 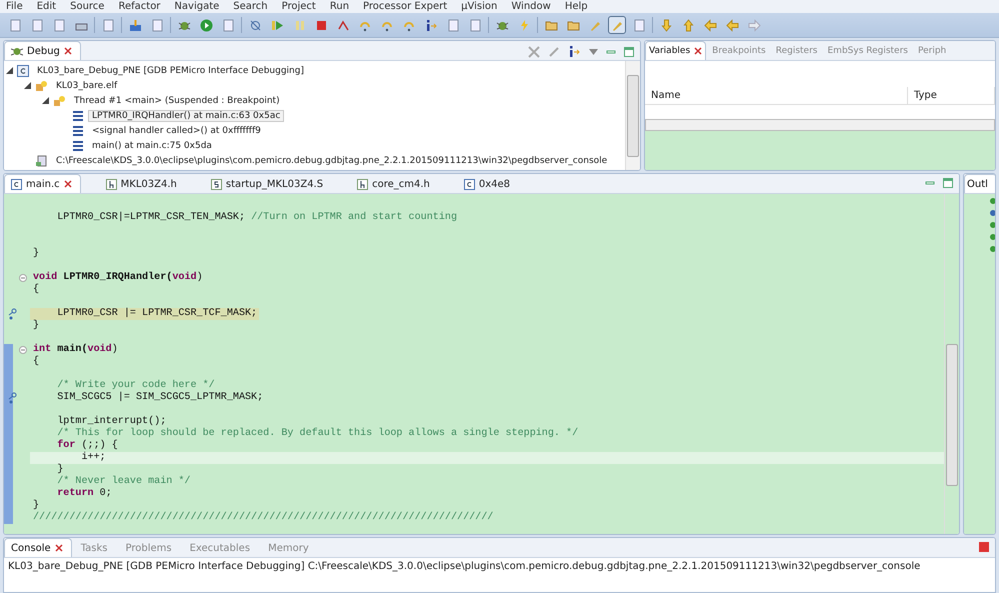 I want to click on column-header: Name, so click(x=776, y=95).